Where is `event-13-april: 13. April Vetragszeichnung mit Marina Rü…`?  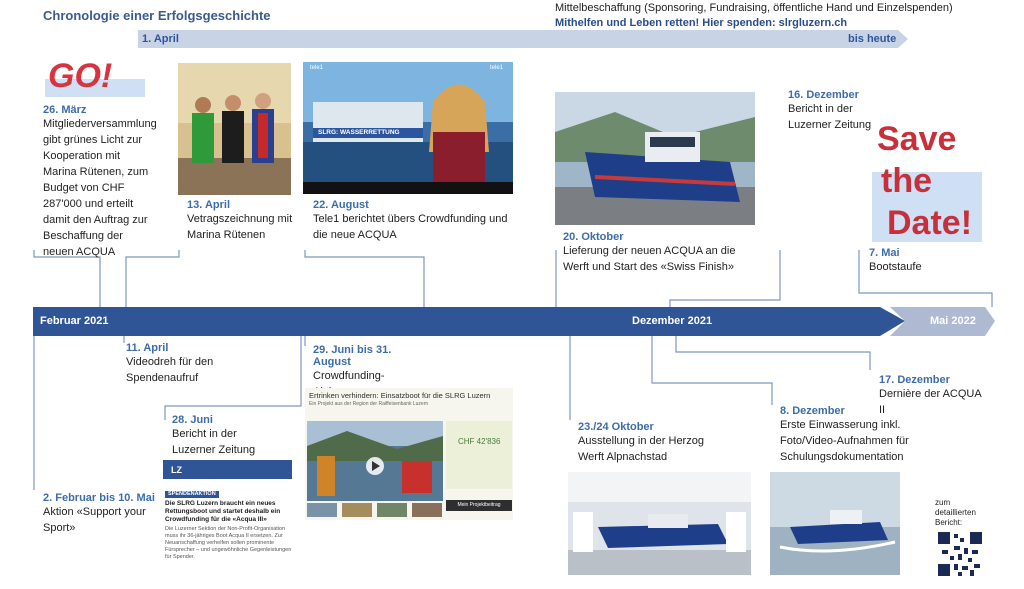
event-13-april: 13. April Vetragszeichnung mit Marina Rü… is located at coordinates (242, 221).